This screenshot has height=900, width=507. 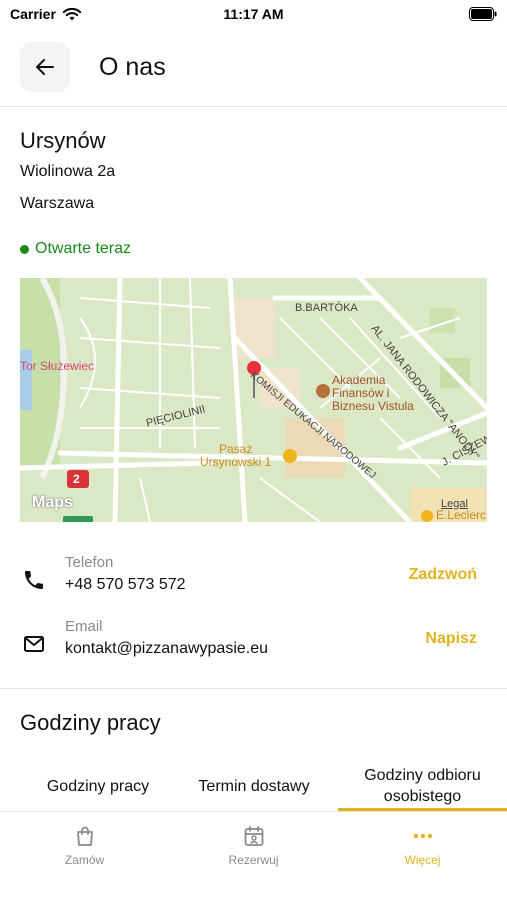 I want to click on email-address: kontakt@pizzanawypasie.eu, so click(x=167, y=648).